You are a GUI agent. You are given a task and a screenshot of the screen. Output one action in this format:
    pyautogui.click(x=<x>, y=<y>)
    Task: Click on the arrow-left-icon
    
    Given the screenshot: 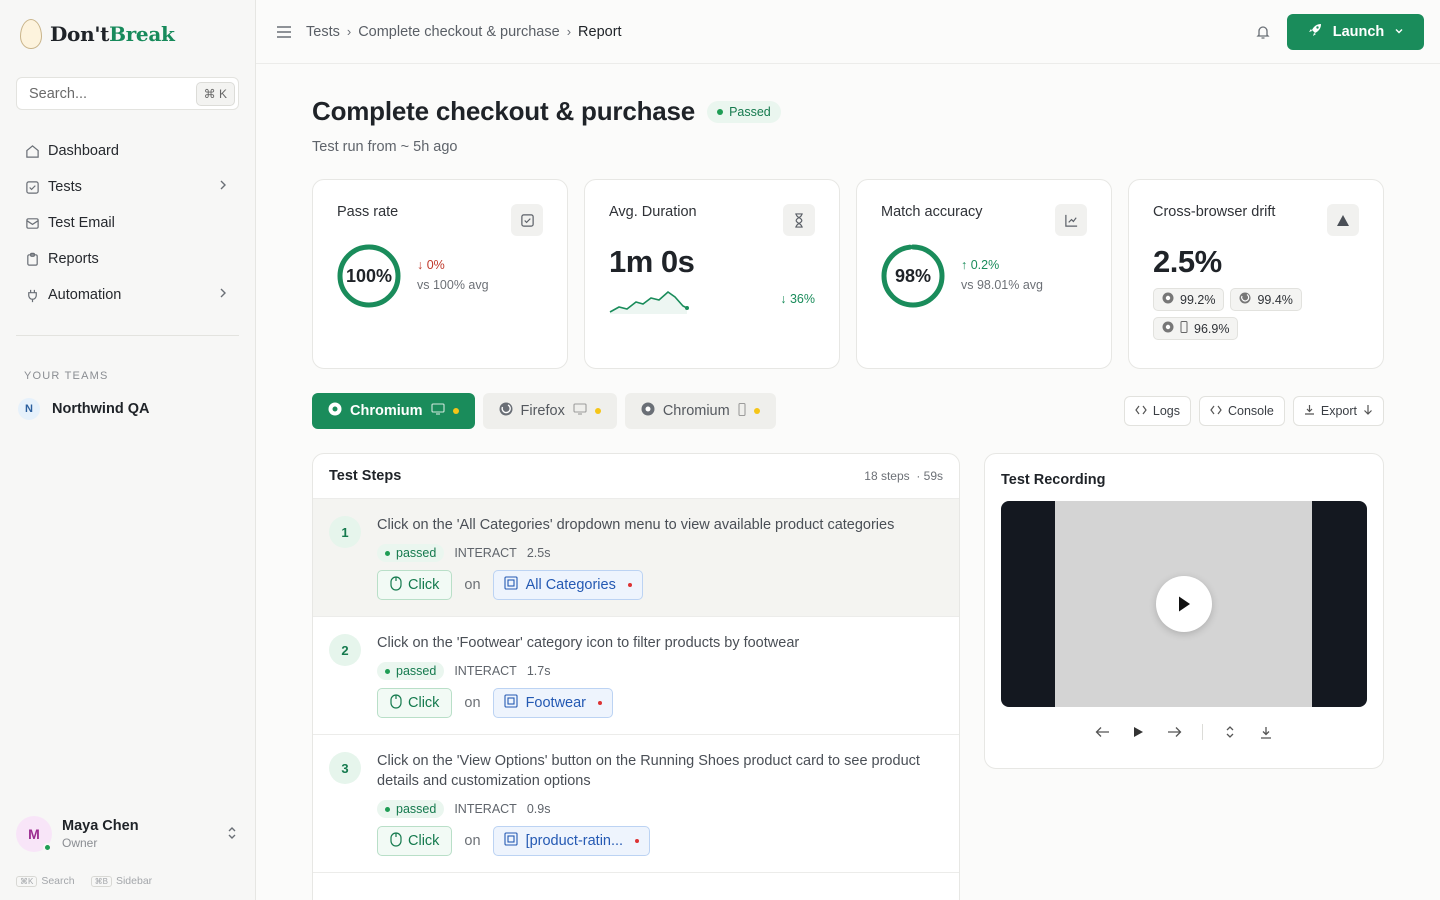 What is the action you would take?
    pyautogui.click(x=1103, y=732)
    